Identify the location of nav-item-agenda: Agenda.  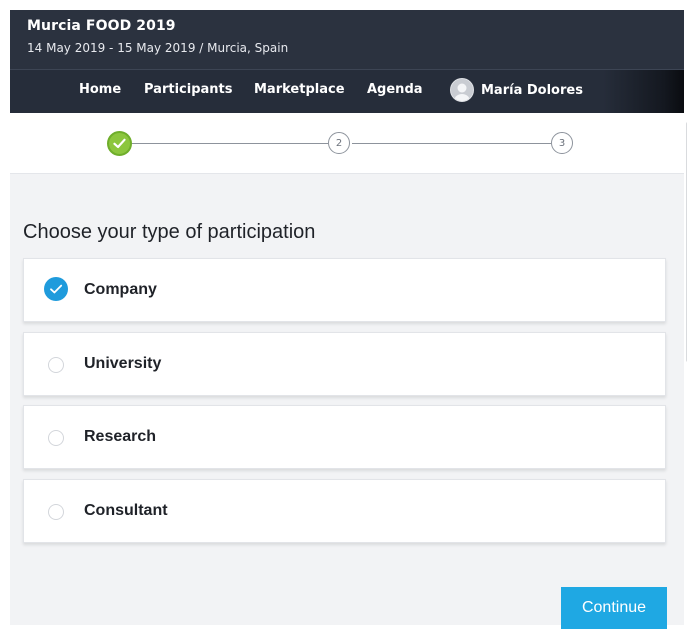
(395, 89).